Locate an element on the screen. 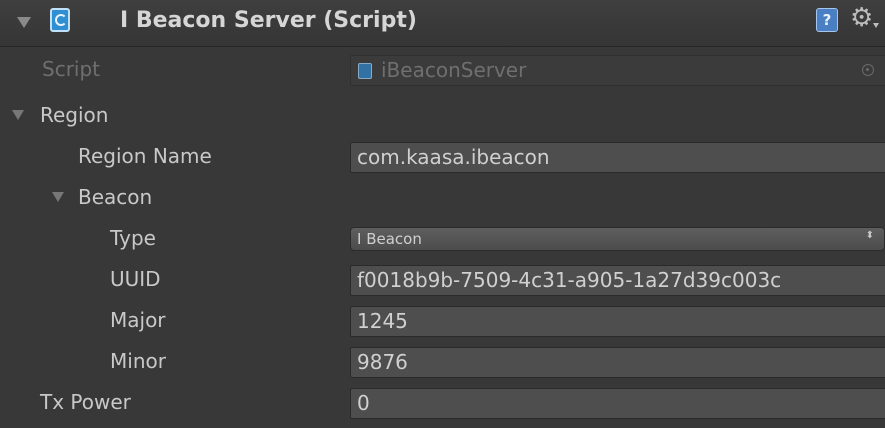 Image resolution: width=885 pixels, height=428 pixels. uuid-label: UUID is located at coordinates (135, 279).